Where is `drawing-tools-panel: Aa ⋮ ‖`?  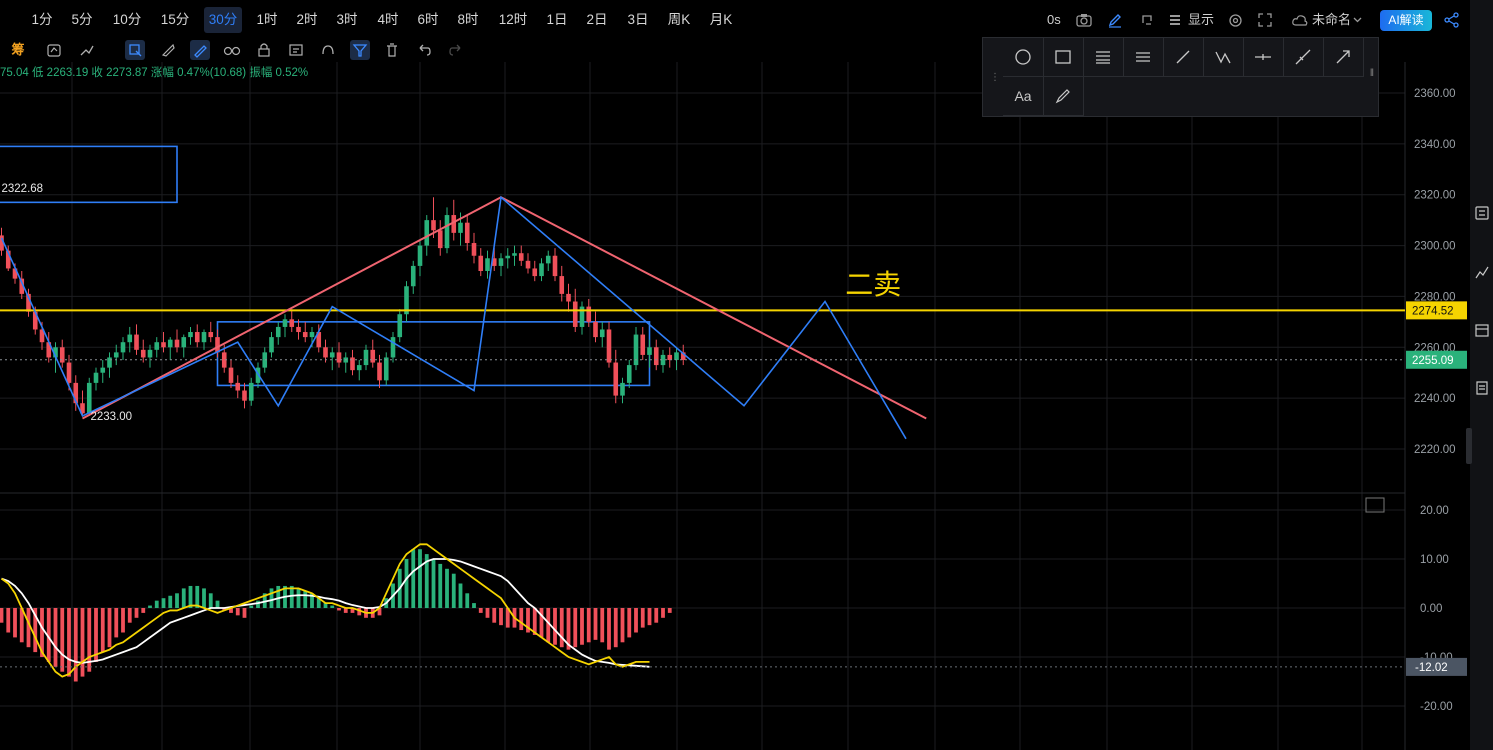 drawing-tools-panel: Aa ⋮ ‖ is located at coordinates (1180, 77).